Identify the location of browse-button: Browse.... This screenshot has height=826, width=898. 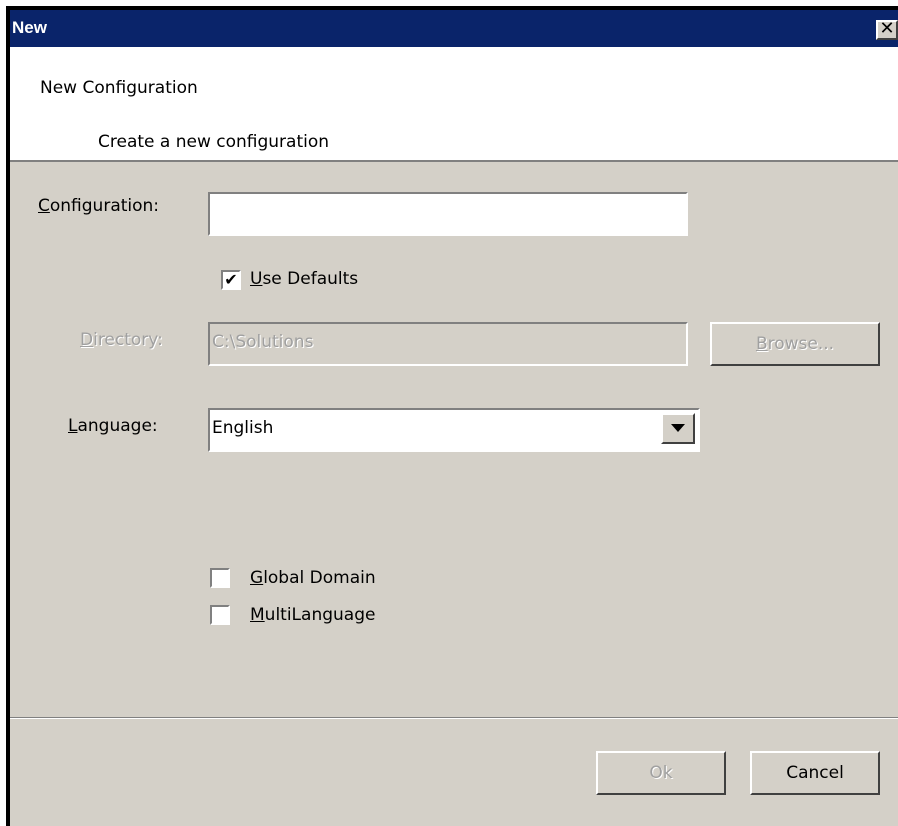
(795, 344).